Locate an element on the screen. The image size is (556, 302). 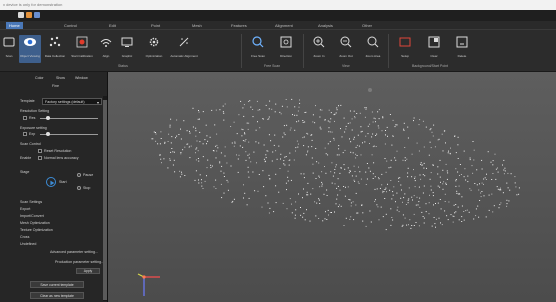
tab-show: Show is located at coordinates (60, 78).